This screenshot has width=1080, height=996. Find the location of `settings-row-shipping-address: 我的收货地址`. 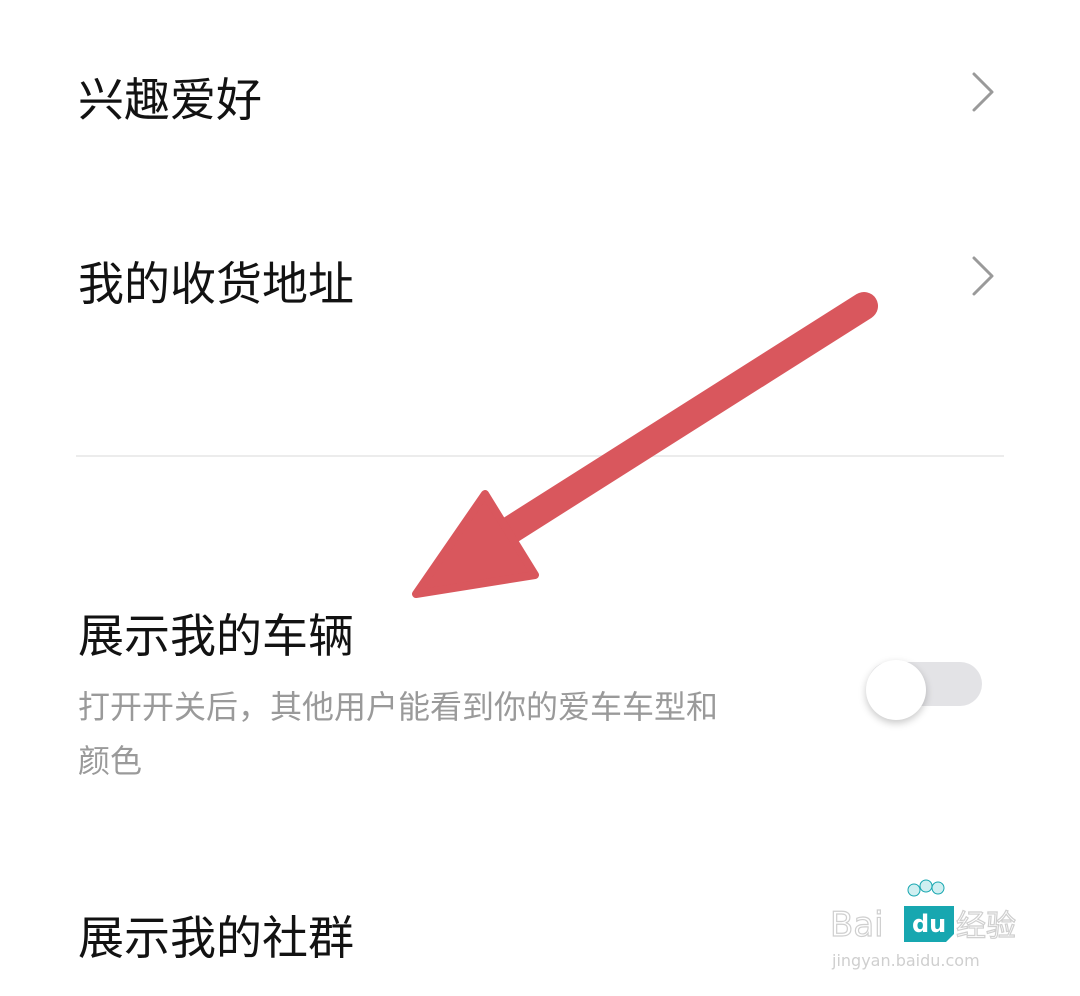

settings-row-shipping-address: 我的收货地址 is located at coordinates (540, 275).